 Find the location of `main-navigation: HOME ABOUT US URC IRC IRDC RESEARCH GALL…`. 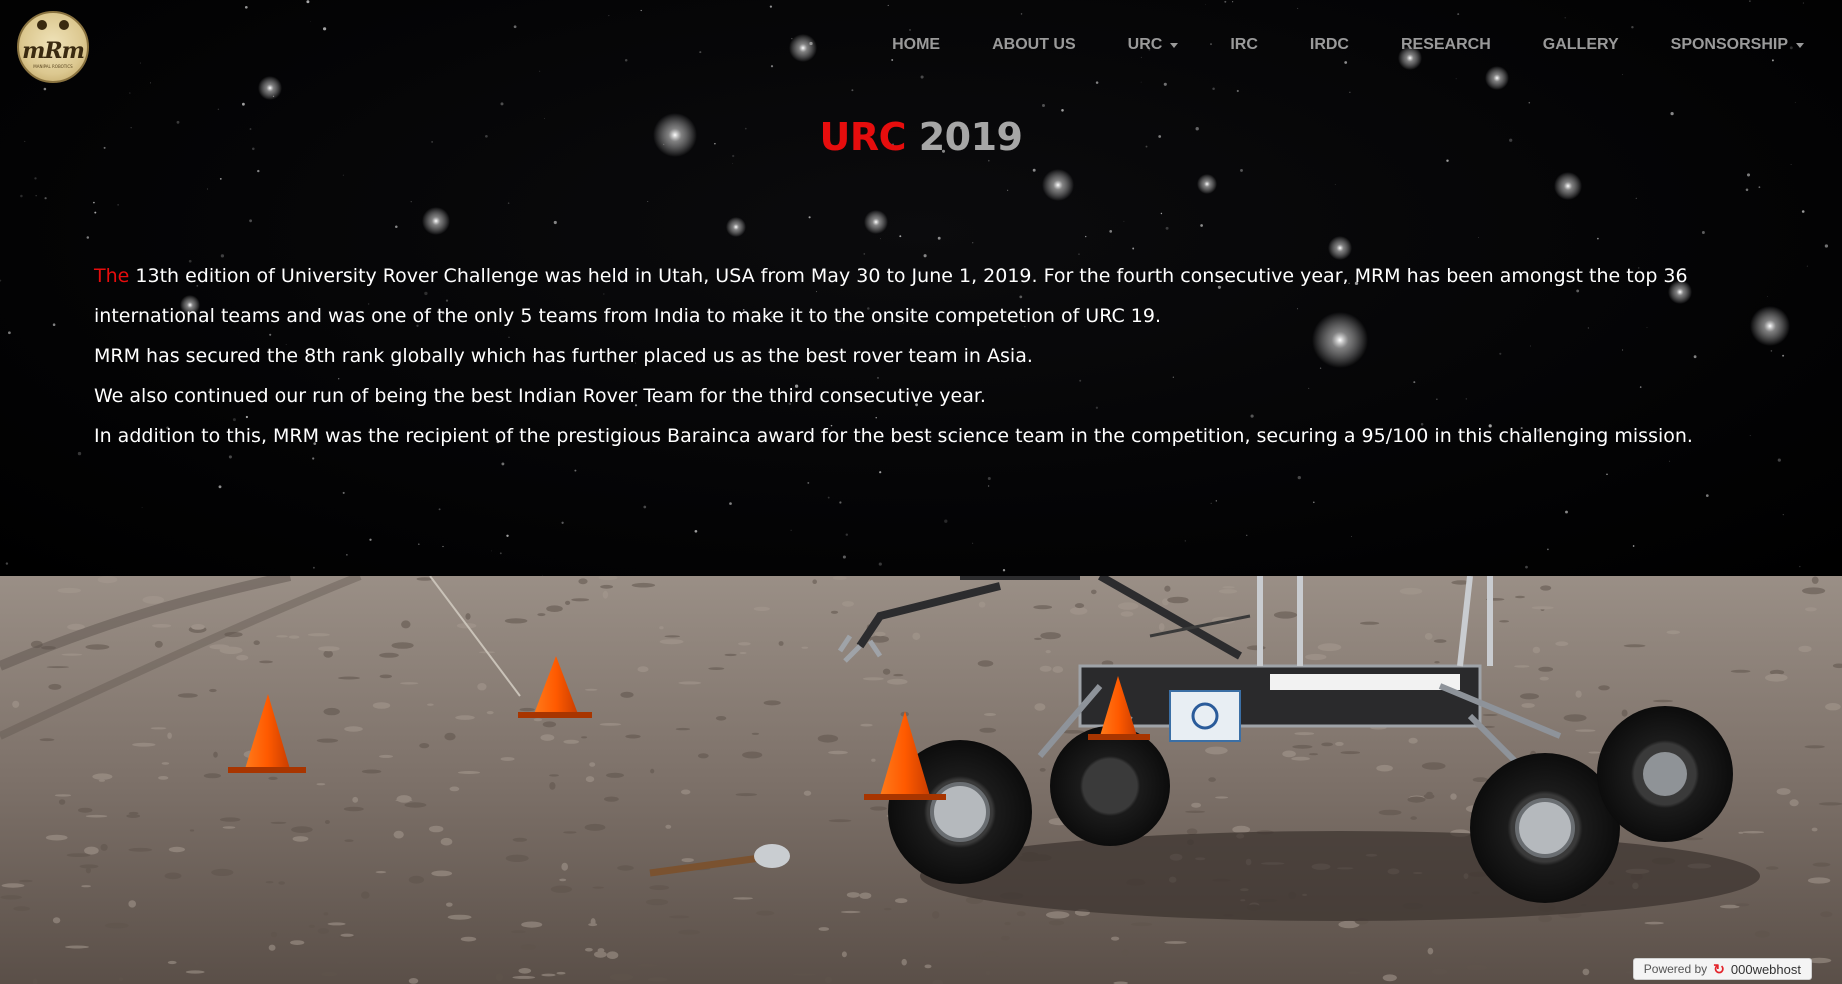

main-navigation: HOME ABOUT US URC IRC IRDC RESEARCH GALL… is located at coordinates (1322, 45).